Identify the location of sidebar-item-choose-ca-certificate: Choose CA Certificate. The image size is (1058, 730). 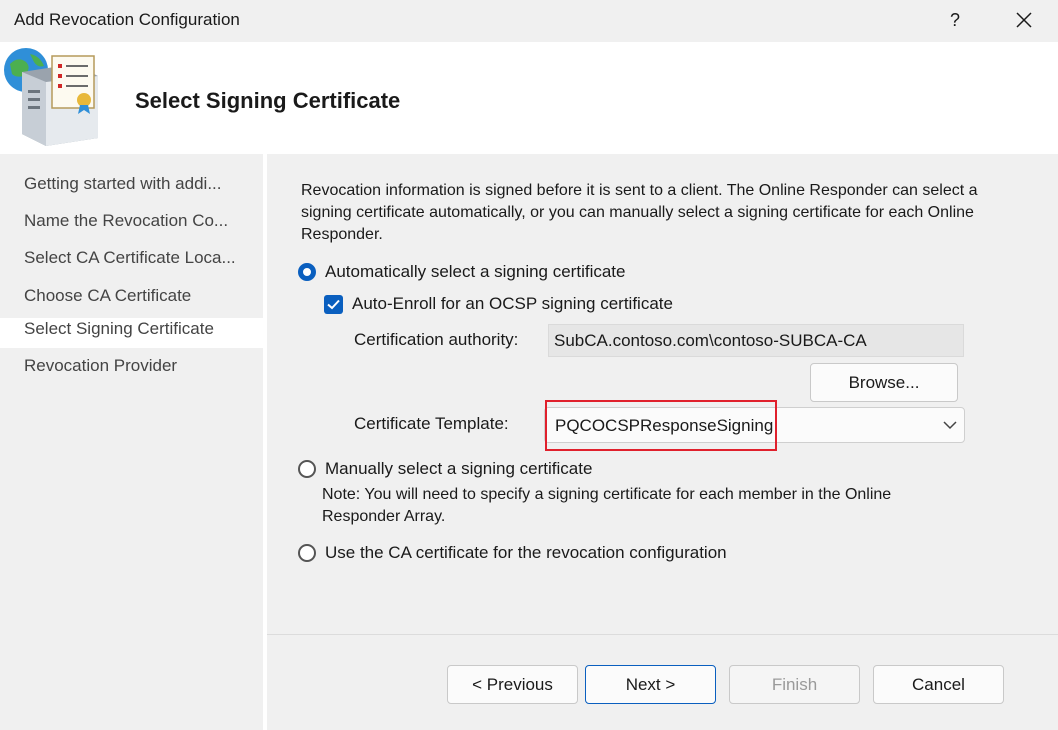
(107, 296).